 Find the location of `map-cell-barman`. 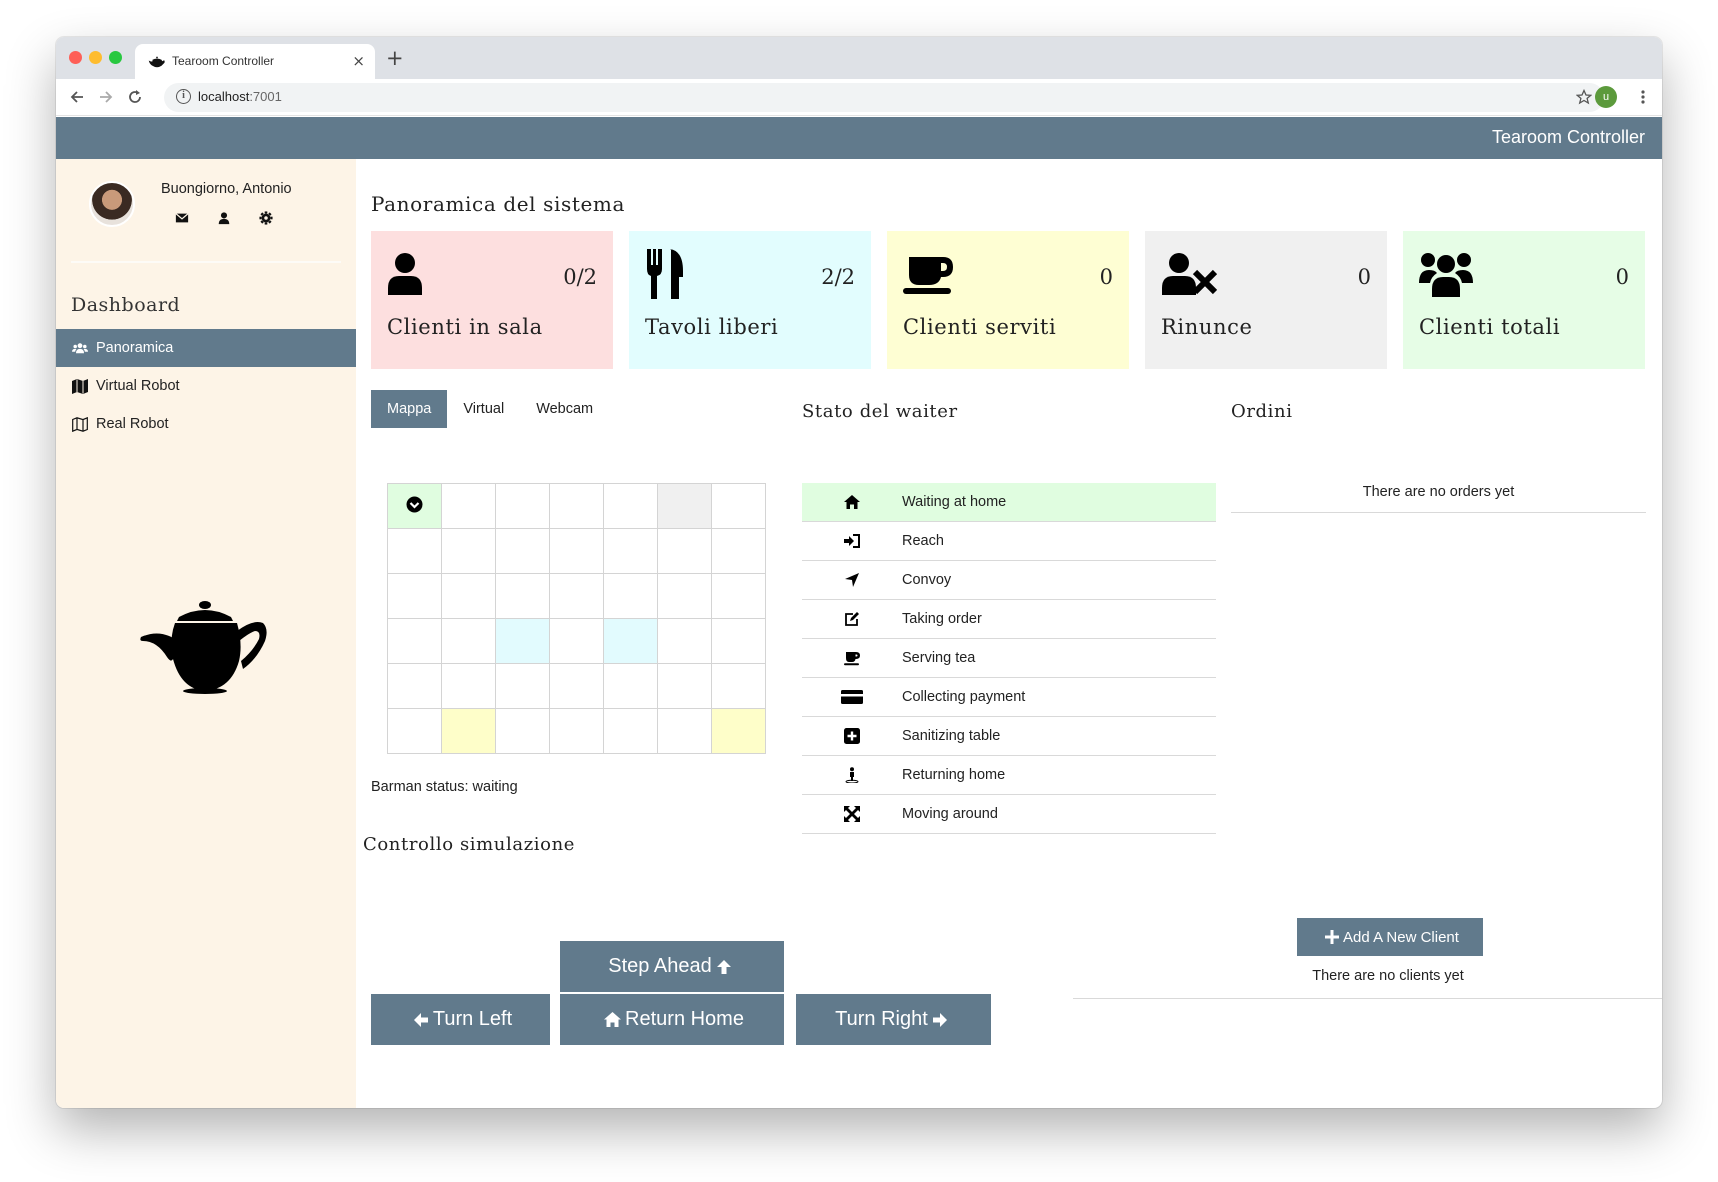

map-cell-barman is located at coordinates (738, 731).